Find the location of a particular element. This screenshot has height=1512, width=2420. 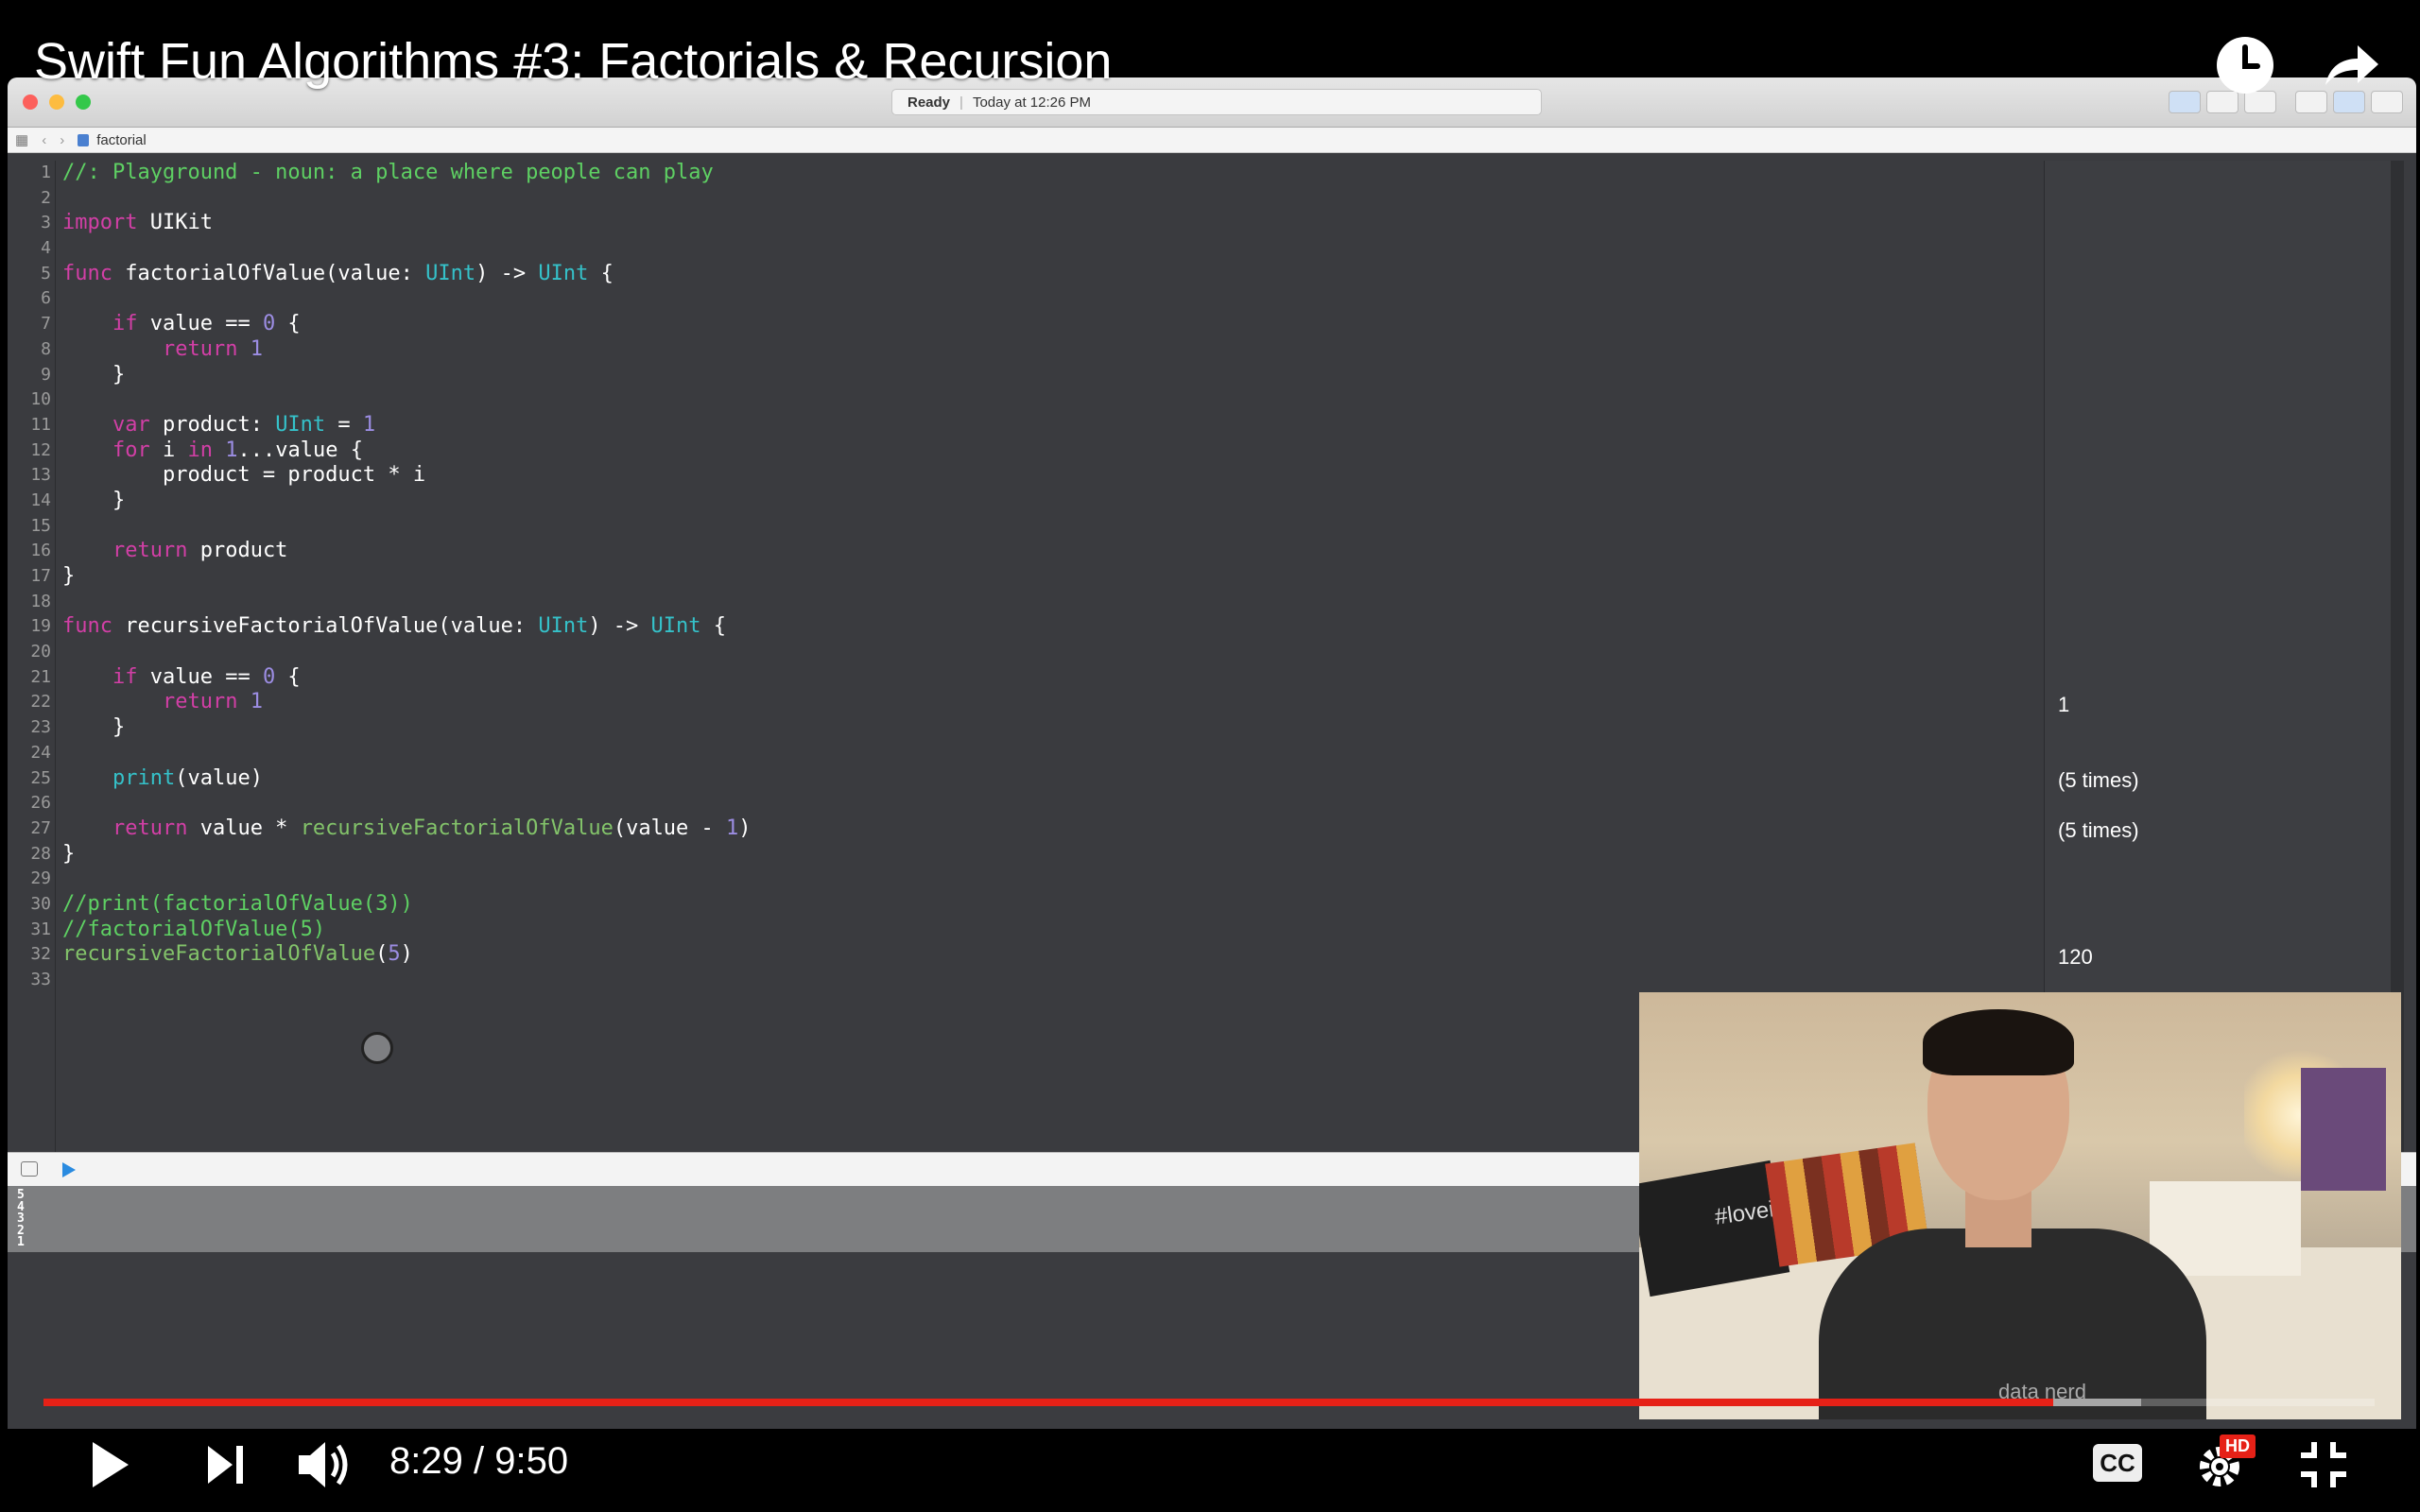

code-line: 10 is located at coordinates (1037, 400).